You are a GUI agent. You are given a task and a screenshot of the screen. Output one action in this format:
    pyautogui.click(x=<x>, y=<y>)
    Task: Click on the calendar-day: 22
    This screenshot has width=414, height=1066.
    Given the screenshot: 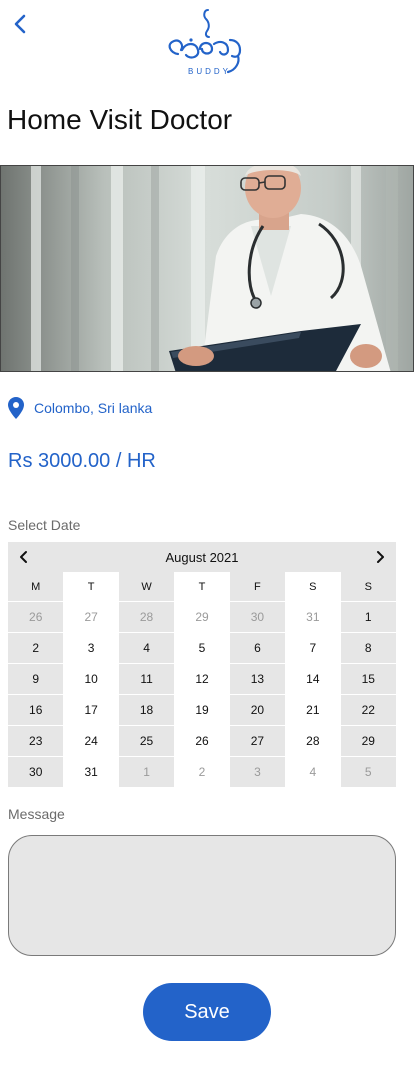 What is the action you would take?
    pyautogui.click(x=368, y=710)
    